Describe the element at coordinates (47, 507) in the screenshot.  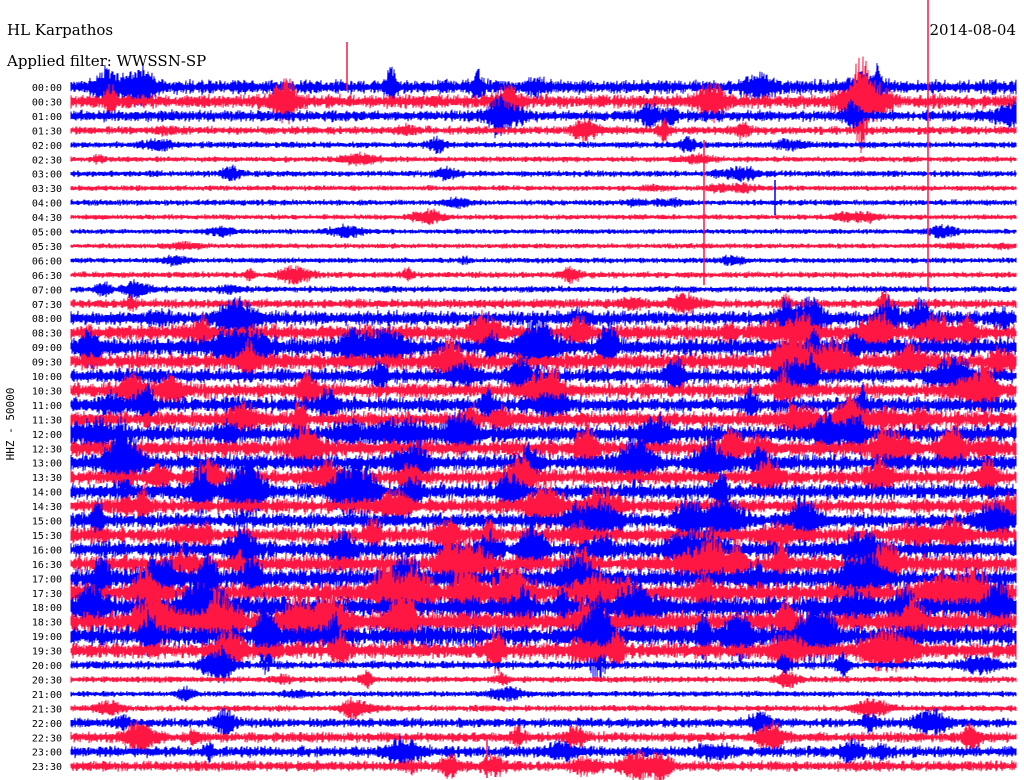
I see `time-label: 14:30` at that location.